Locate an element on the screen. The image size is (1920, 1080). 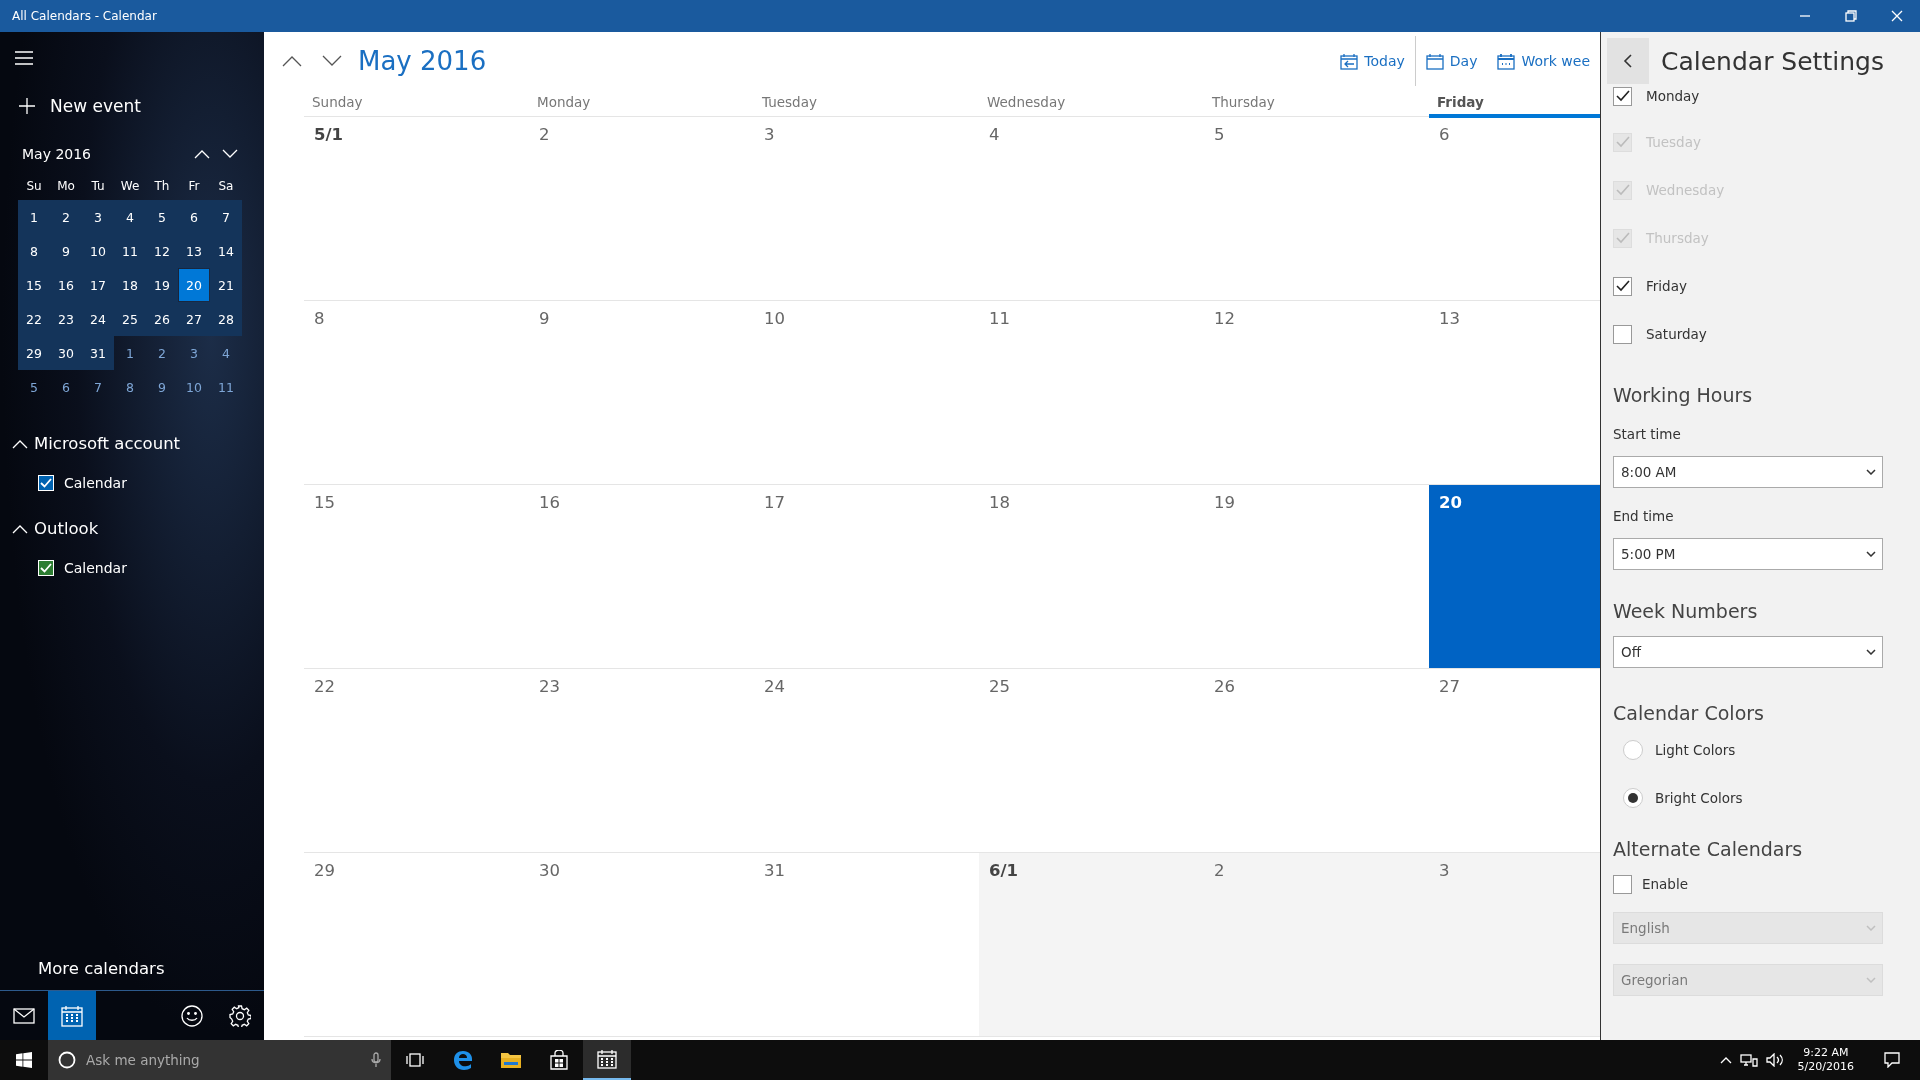
dropdown: Off is located at coordinates (1748, 652).